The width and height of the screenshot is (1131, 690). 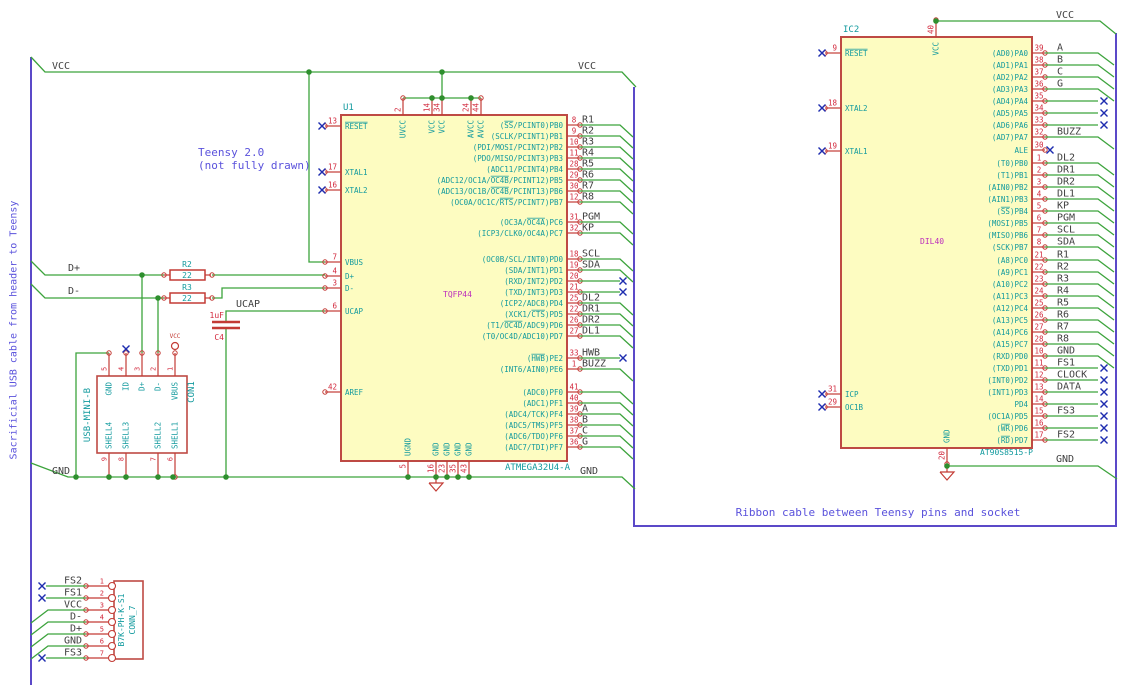 What do you see at coordinates (187, 264) in the screenshot?
I see `ref-R2: R2` at bounding box center [187, 264].